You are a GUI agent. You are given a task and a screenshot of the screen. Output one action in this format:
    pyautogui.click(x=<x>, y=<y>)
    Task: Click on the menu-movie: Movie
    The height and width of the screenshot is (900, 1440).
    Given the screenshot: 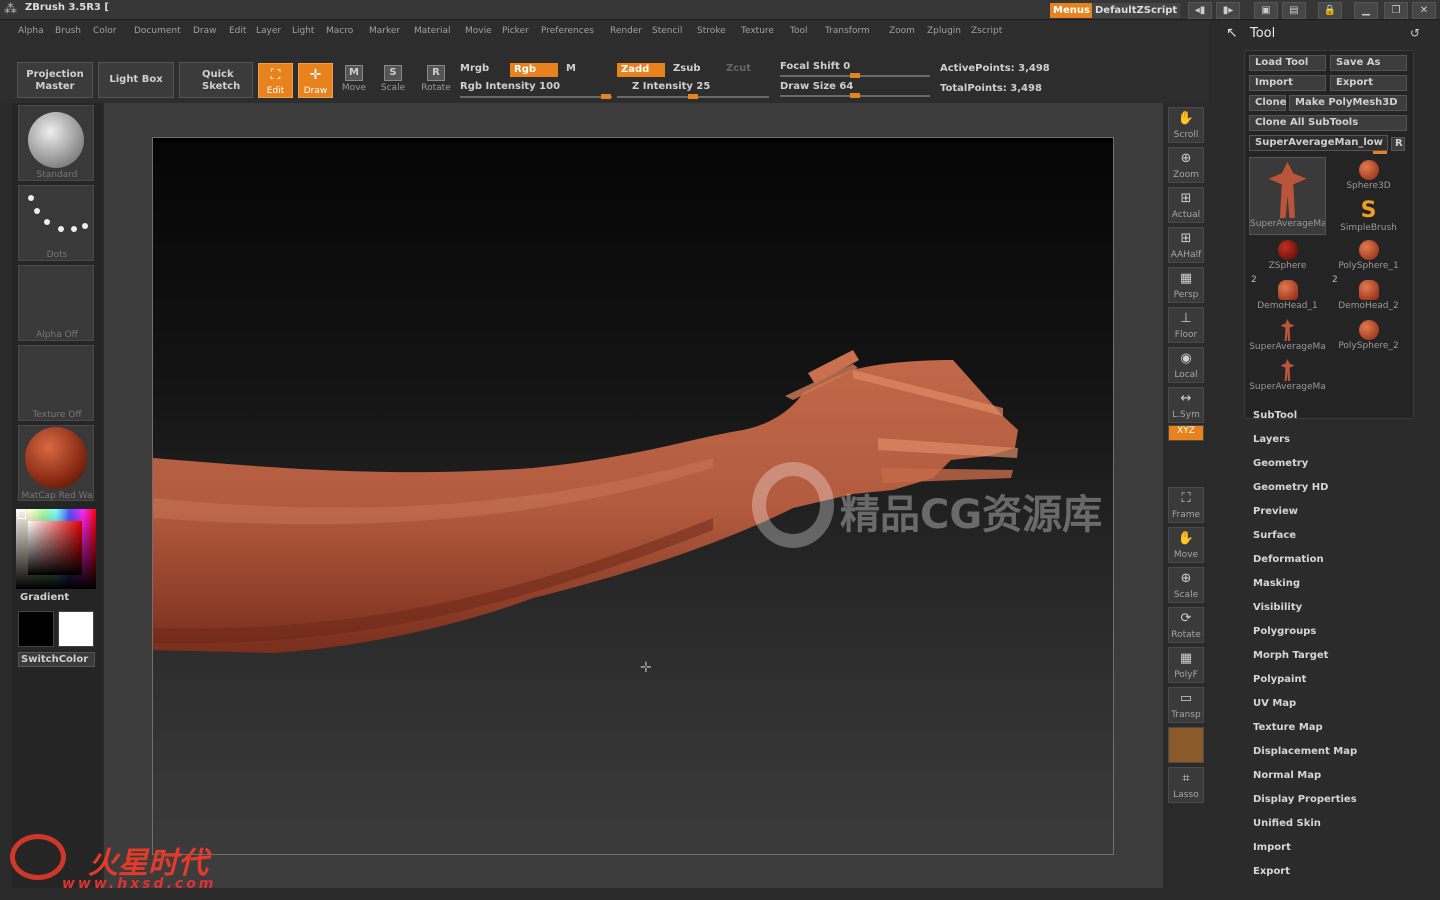 What is the action you would take?
    pyautogui.click(x=478, y=31)
    